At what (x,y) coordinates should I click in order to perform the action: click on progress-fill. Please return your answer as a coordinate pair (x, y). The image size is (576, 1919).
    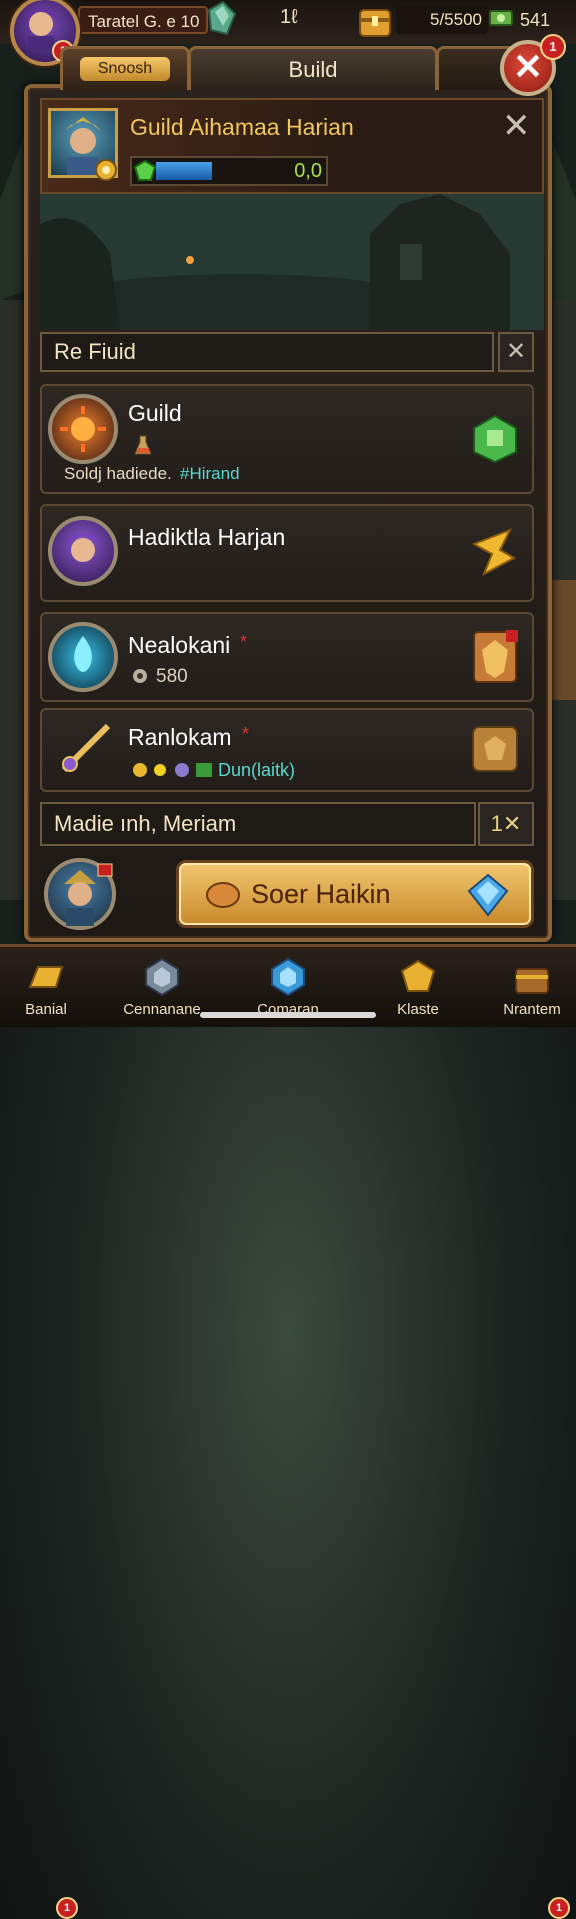
    Looking at the image, I should click on (184, 171).